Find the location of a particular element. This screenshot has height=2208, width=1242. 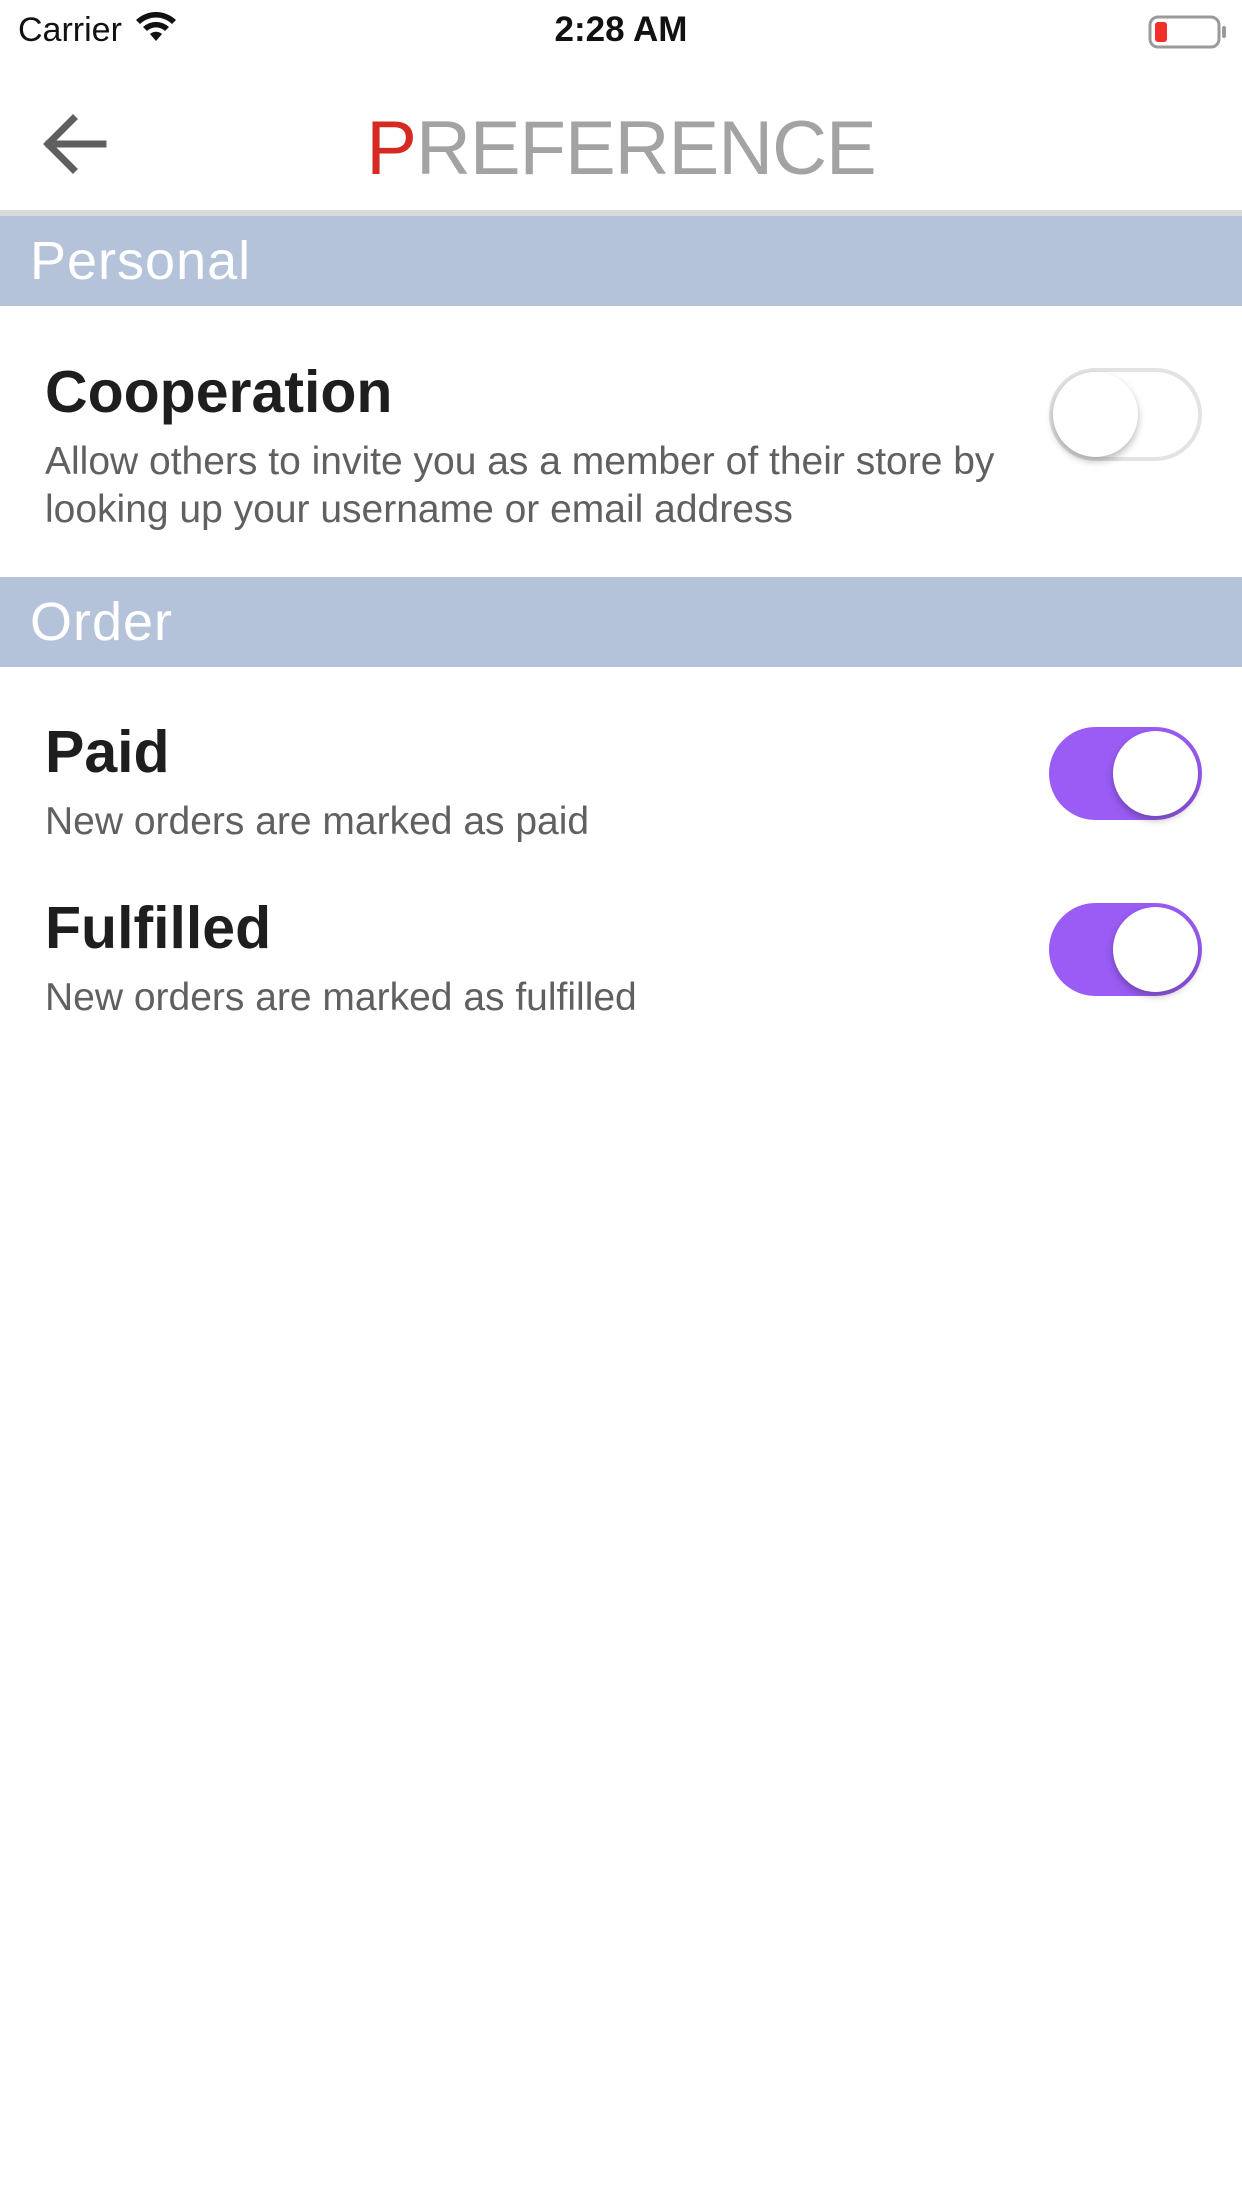

fulfilled-toggle is located at coordinates (1125, 949).